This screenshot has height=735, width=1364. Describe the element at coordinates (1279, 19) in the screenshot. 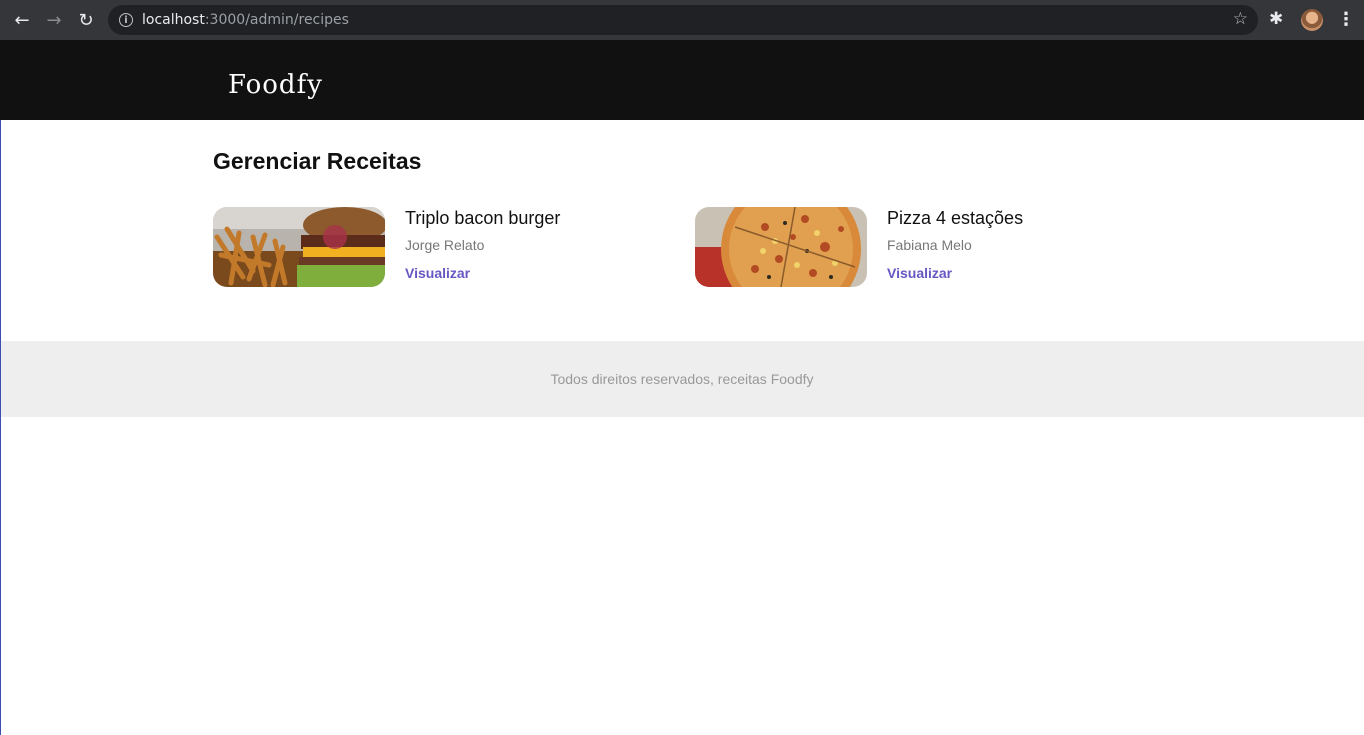

I see `extensions-icon: ✱` at that location.